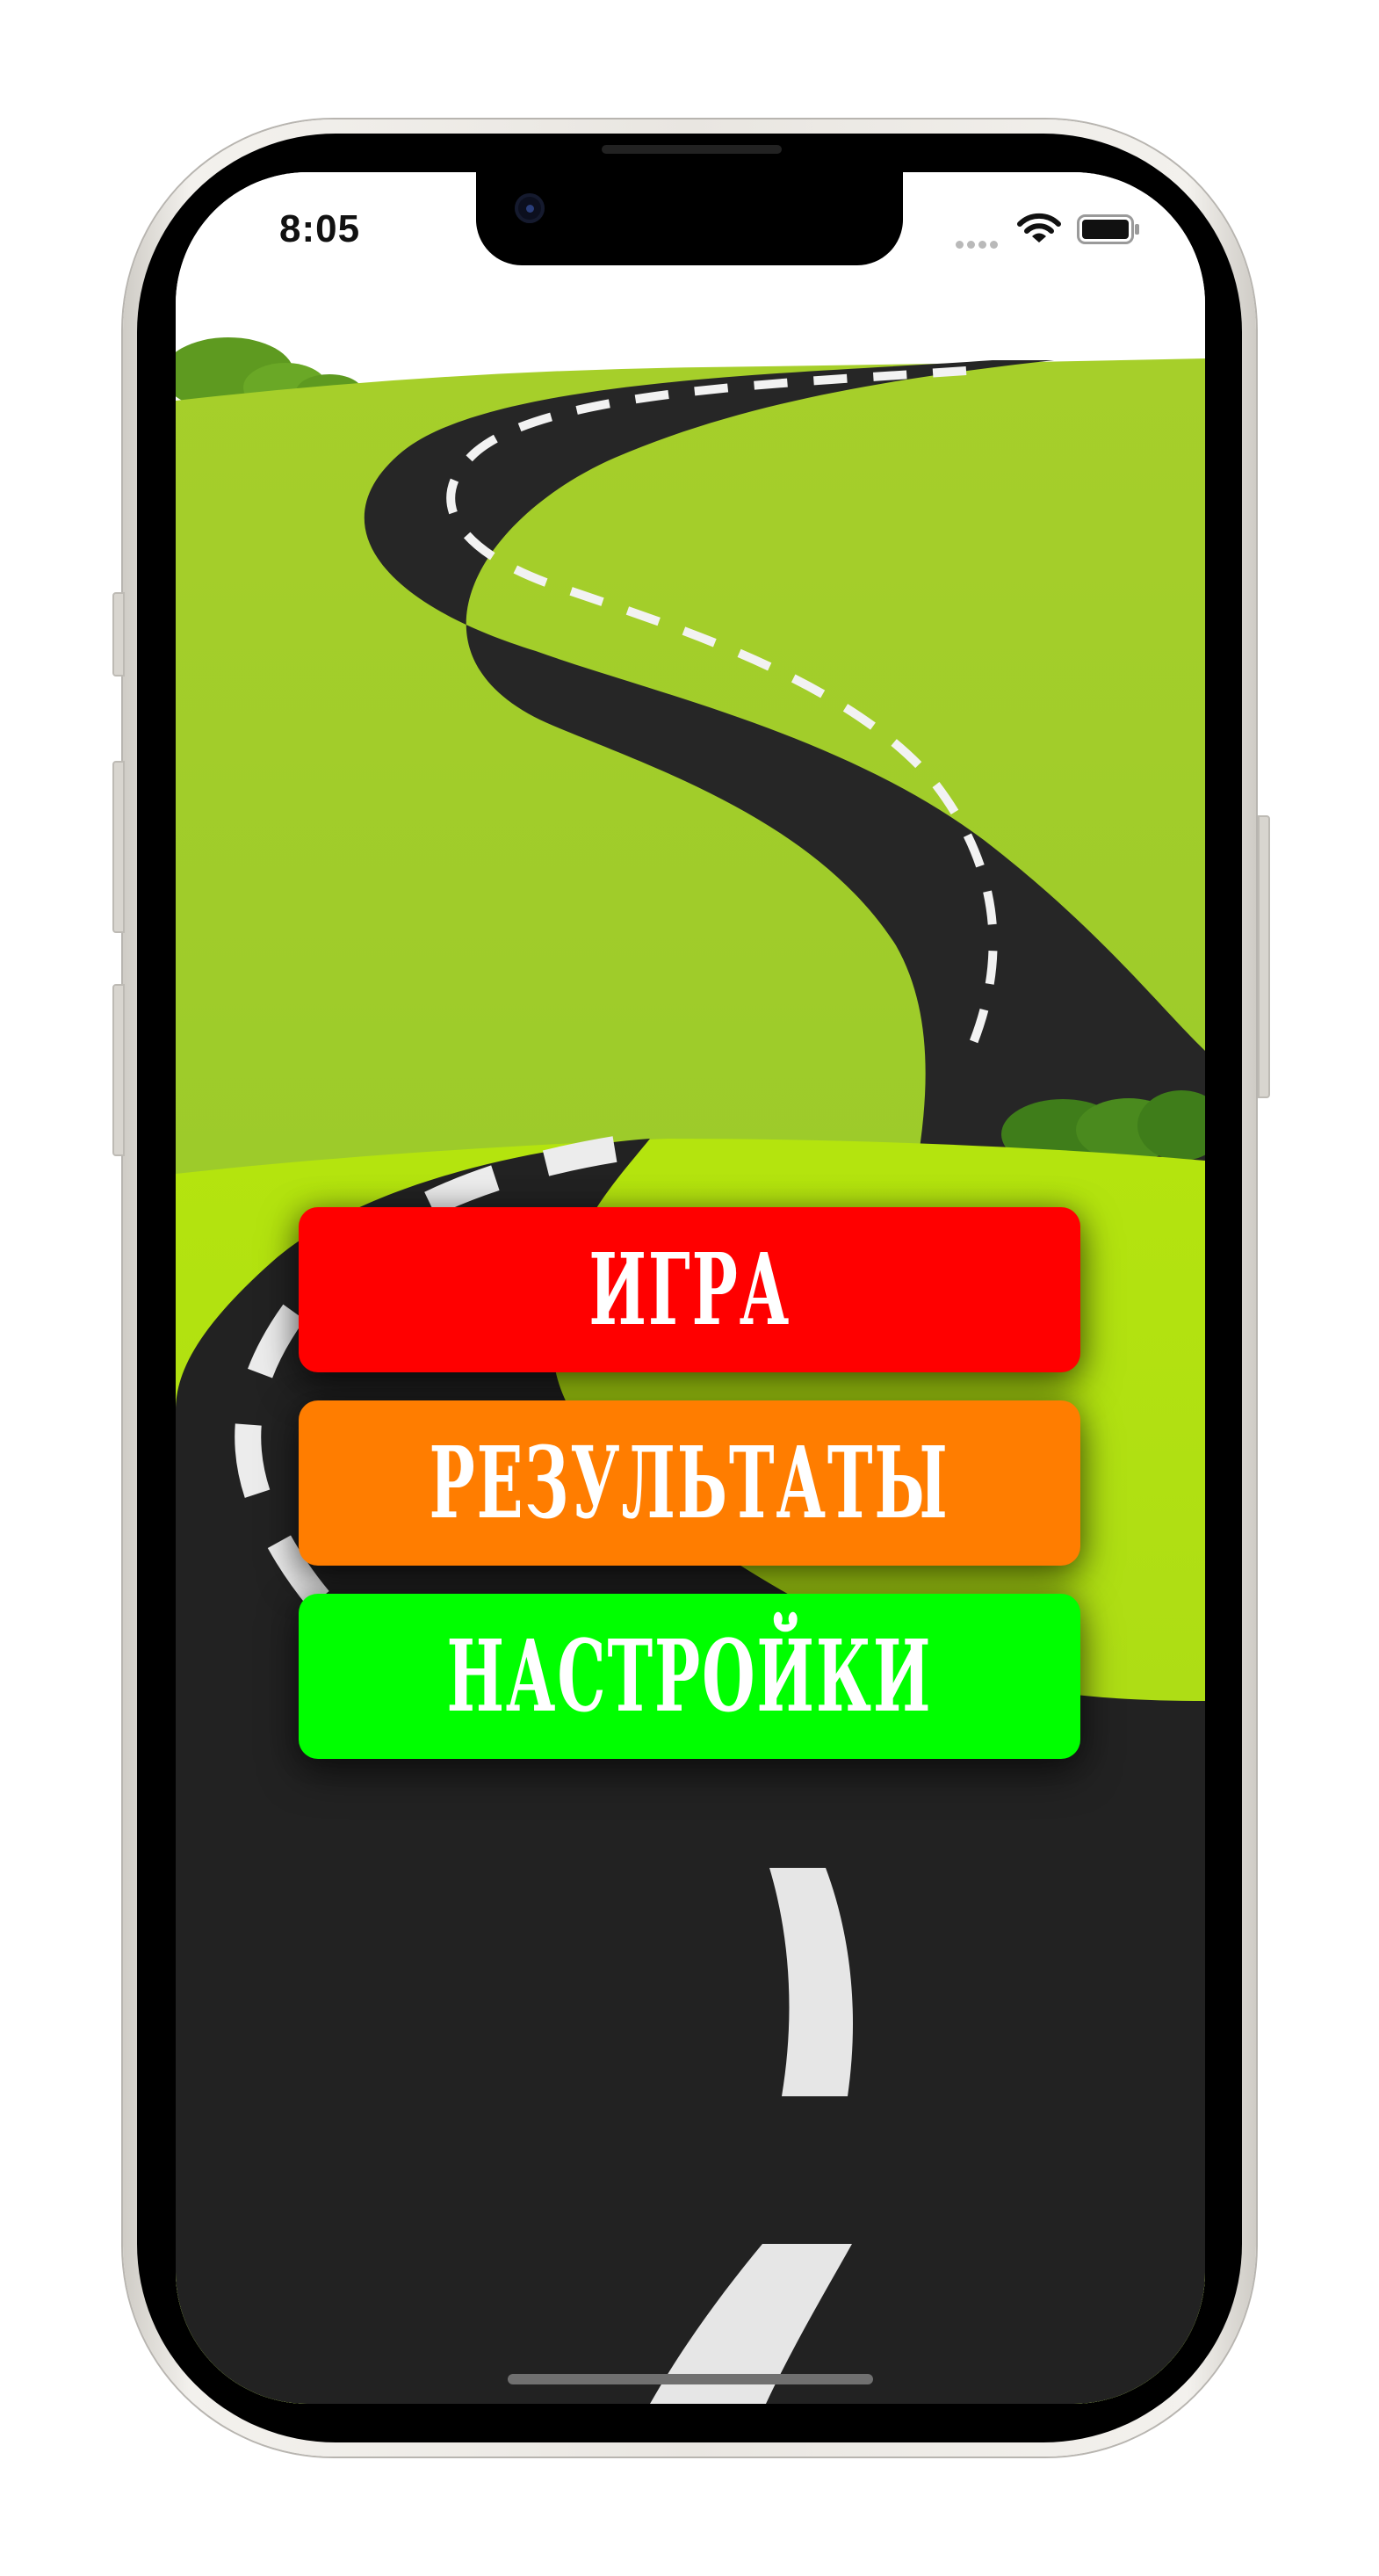  Describe the element at coordinates (689, 218) in the screenshot. I see `notch` at that location.